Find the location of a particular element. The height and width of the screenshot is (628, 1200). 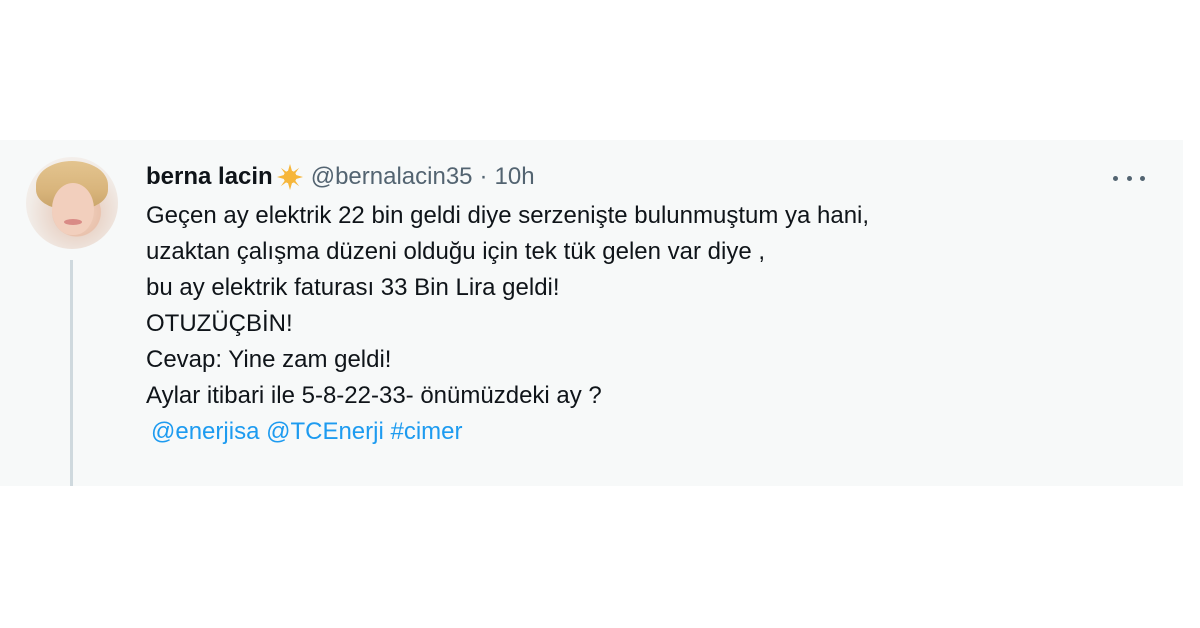

avatar-face is located at coordinates (73, 209).